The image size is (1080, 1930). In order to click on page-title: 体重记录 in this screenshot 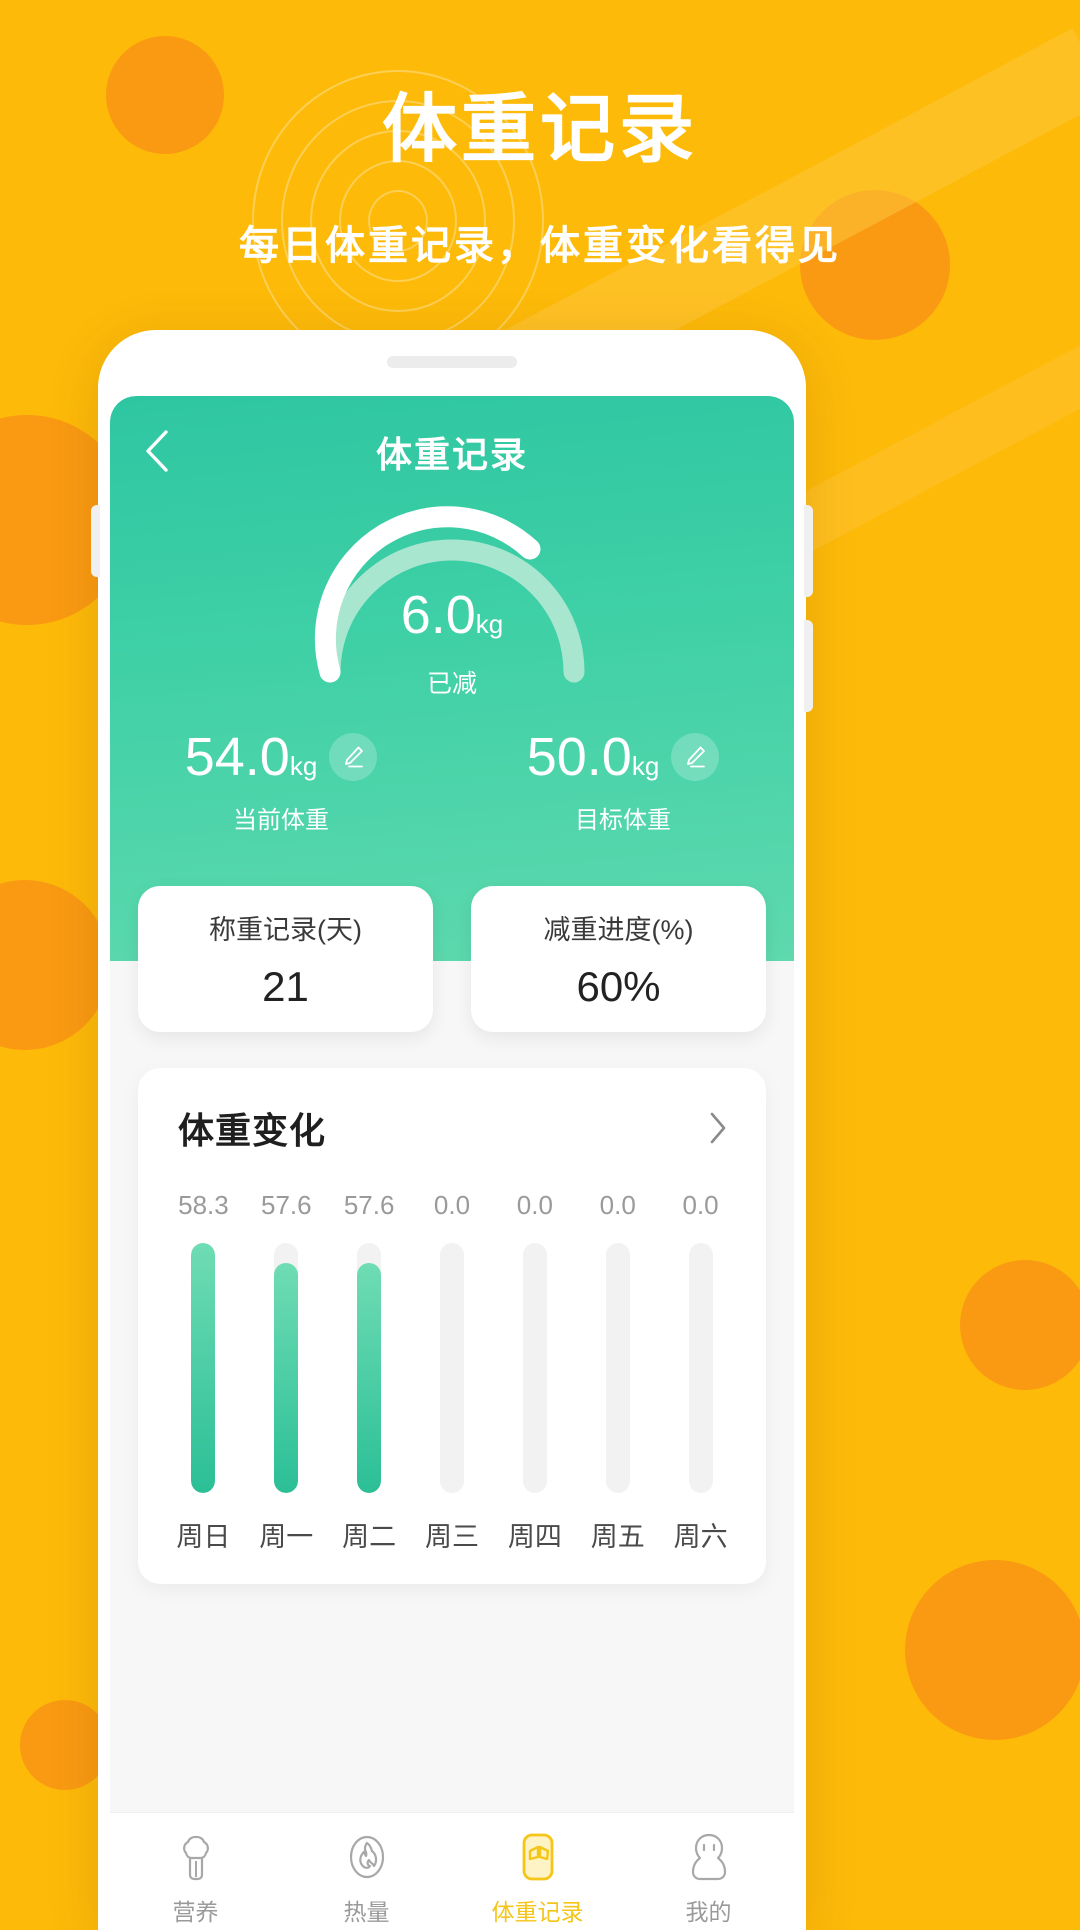, I will do `click(539, 129)`.